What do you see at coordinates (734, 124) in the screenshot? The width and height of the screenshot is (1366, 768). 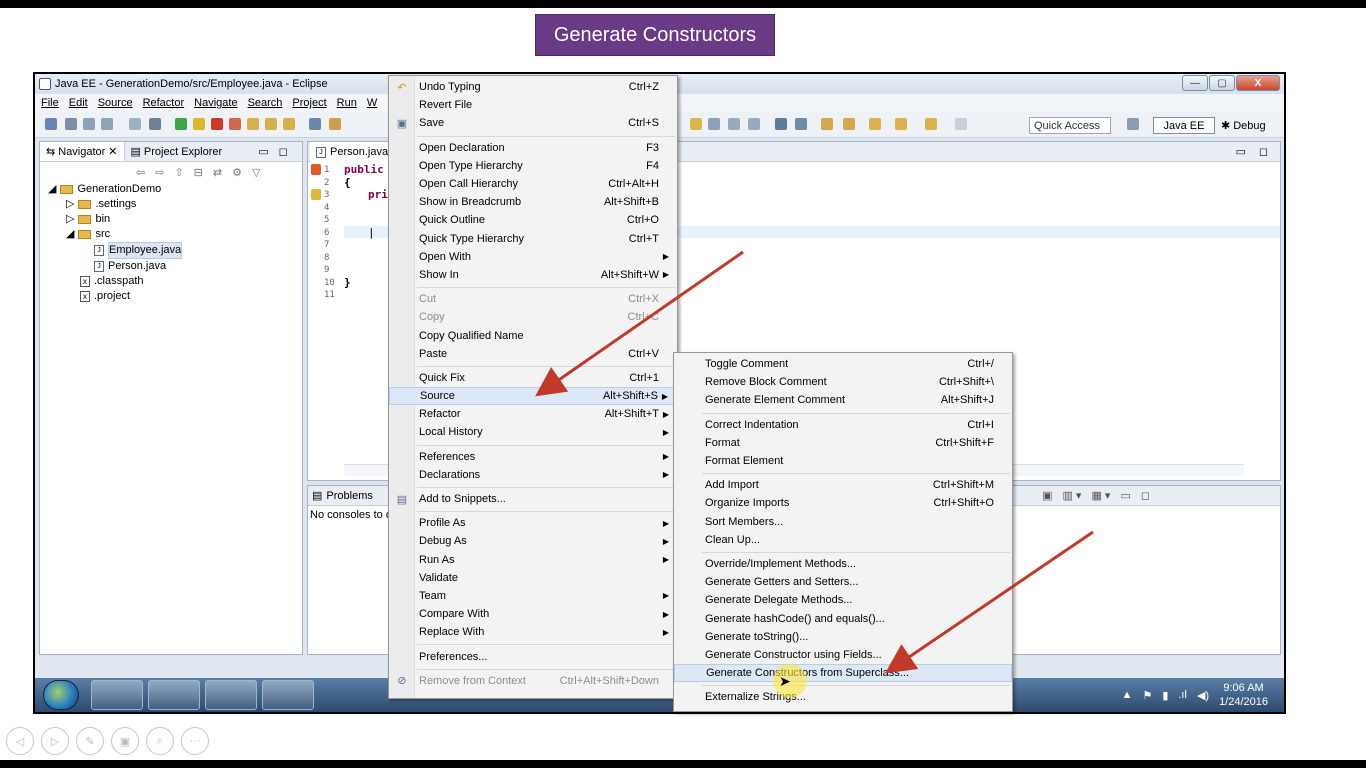 I see `block-select-icon` at bounding box center [734, 124].